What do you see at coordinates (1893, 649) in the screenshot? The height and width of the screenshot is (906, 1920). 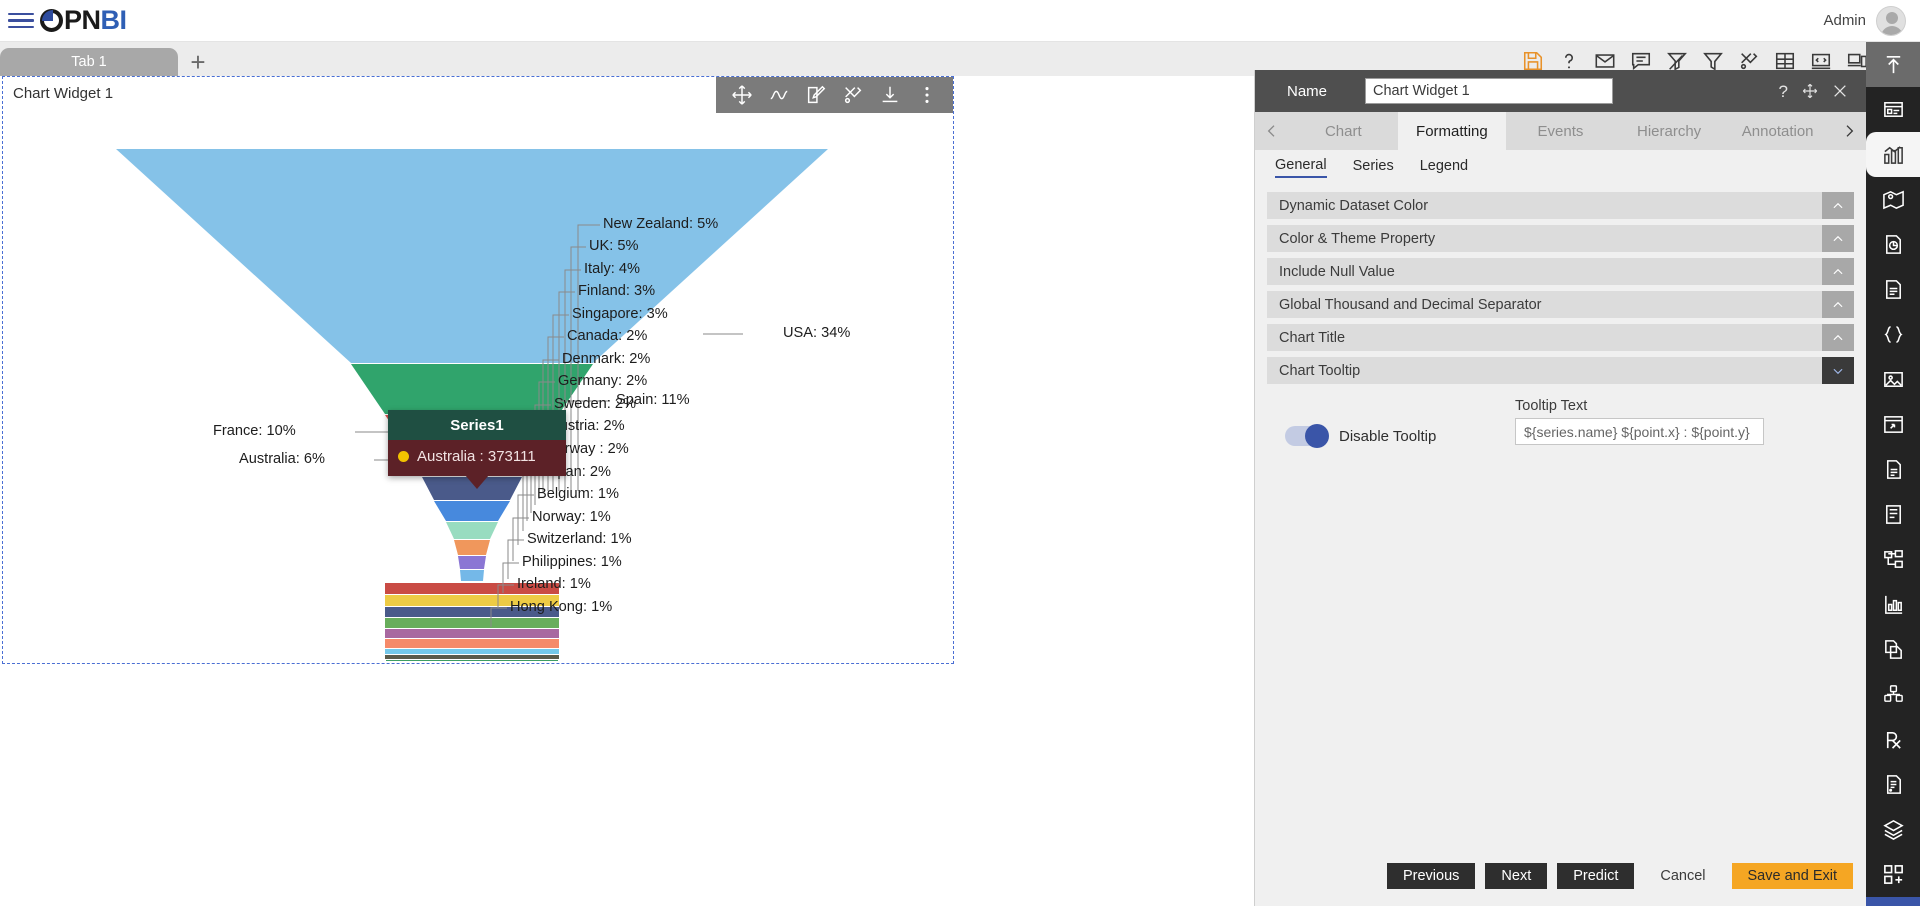 I see `copy-doc-icon` at bounding box center [1893, 649].